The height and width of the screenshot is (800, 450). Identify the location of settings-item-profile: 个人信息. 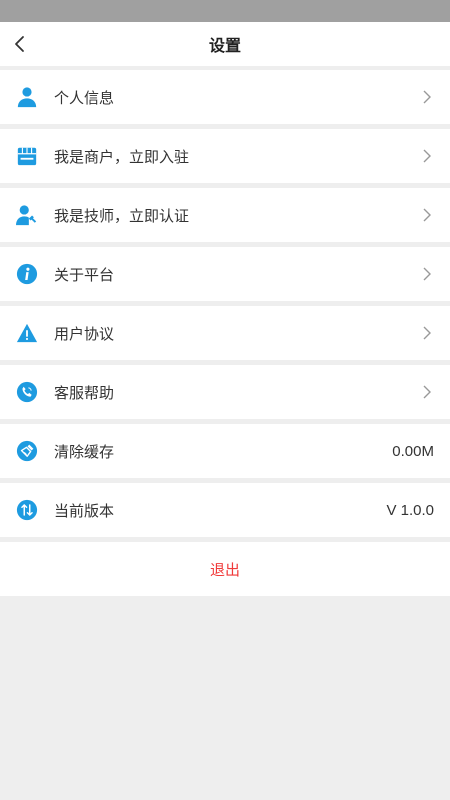
(225, 97).